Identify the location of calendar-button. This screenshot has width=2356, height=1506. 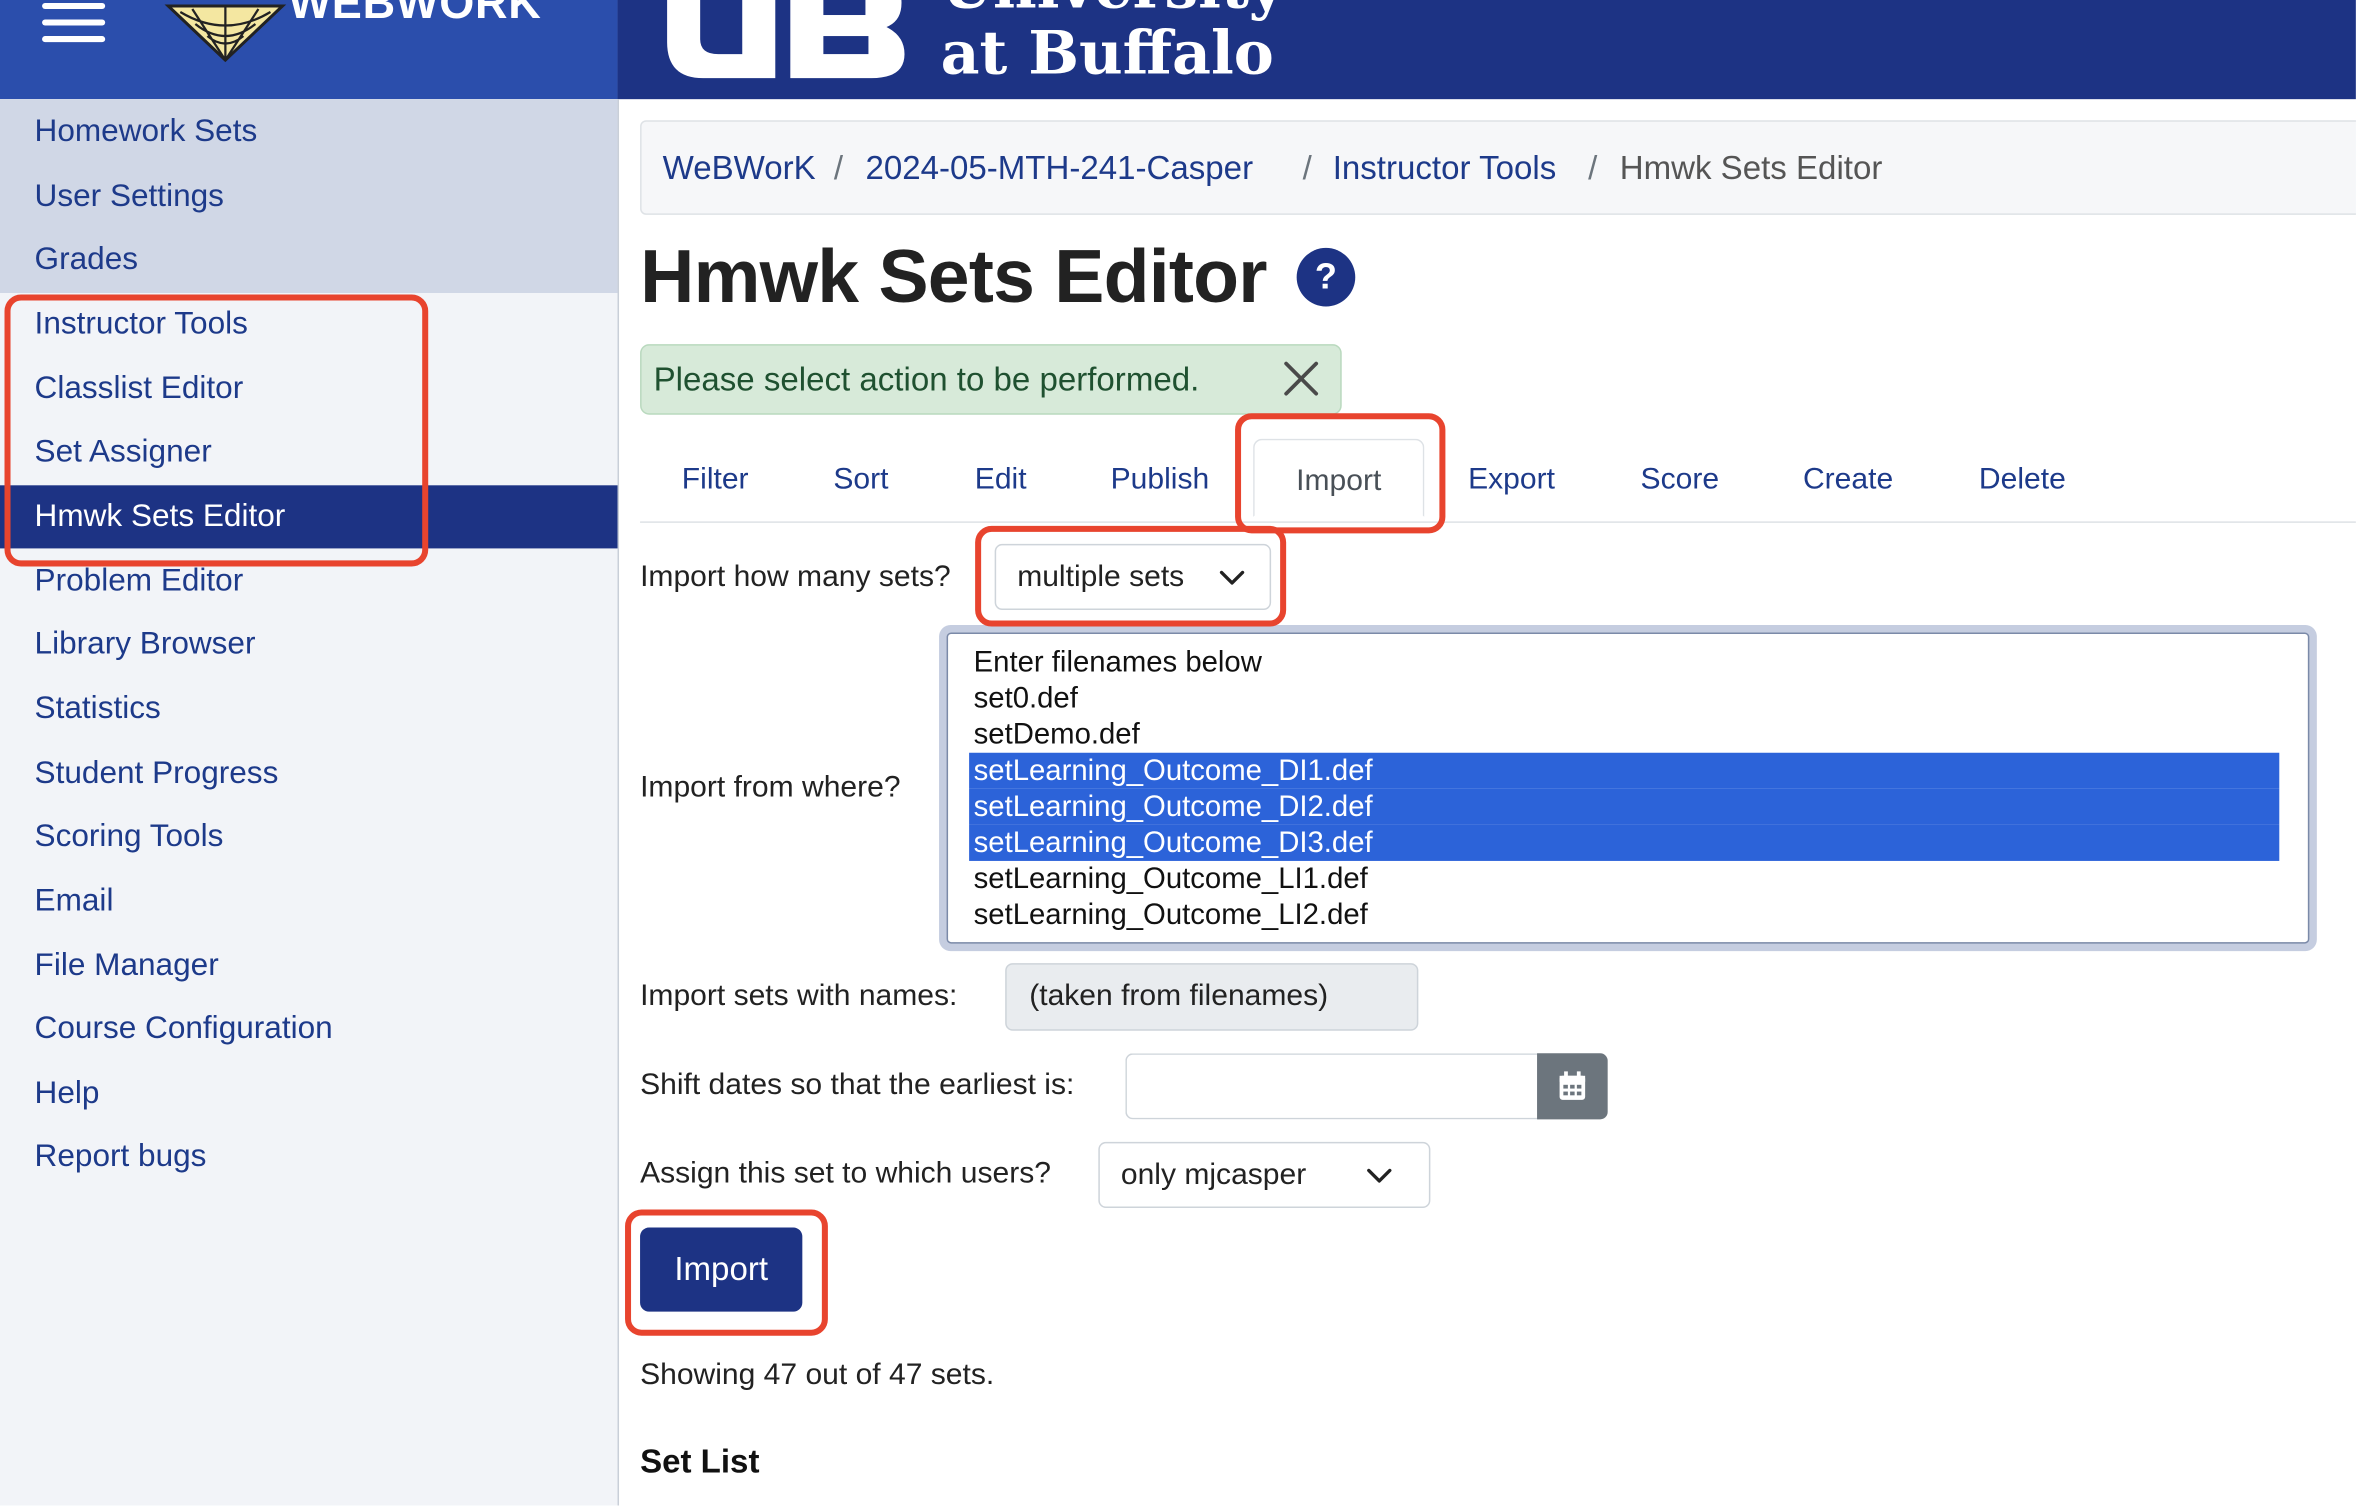
(1572, 1086).